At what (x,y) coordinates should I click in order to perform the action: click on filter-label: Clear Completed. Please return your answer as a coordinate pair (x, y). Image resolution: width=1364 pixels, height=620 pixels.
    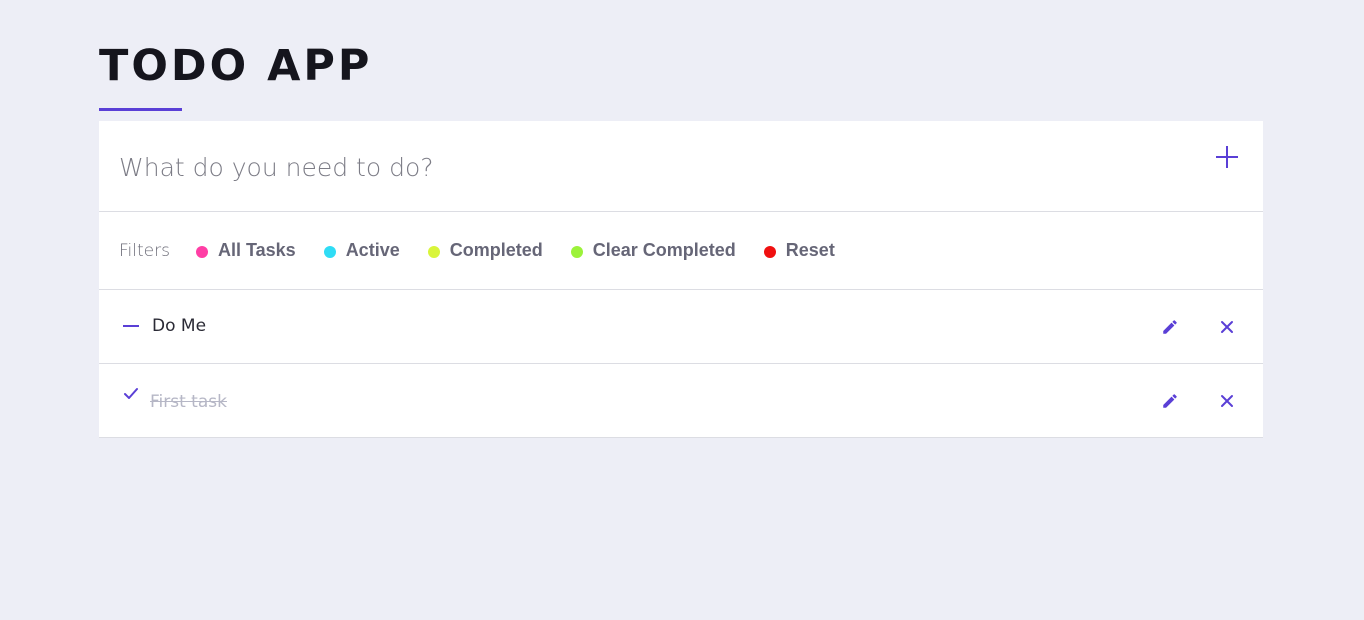
    Looking at the image, I should click on (664, 250).